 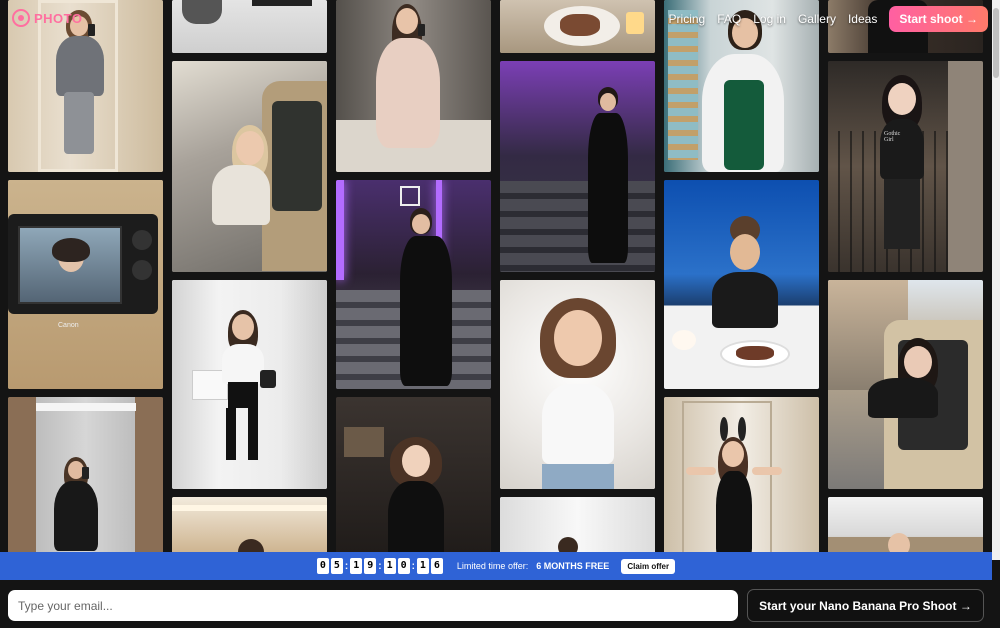 What do you see at coordinates (573, 566) in the screenshot?
I see `offer-highlight: 6 MONTHS FREE` at bounding box center [573, 566].